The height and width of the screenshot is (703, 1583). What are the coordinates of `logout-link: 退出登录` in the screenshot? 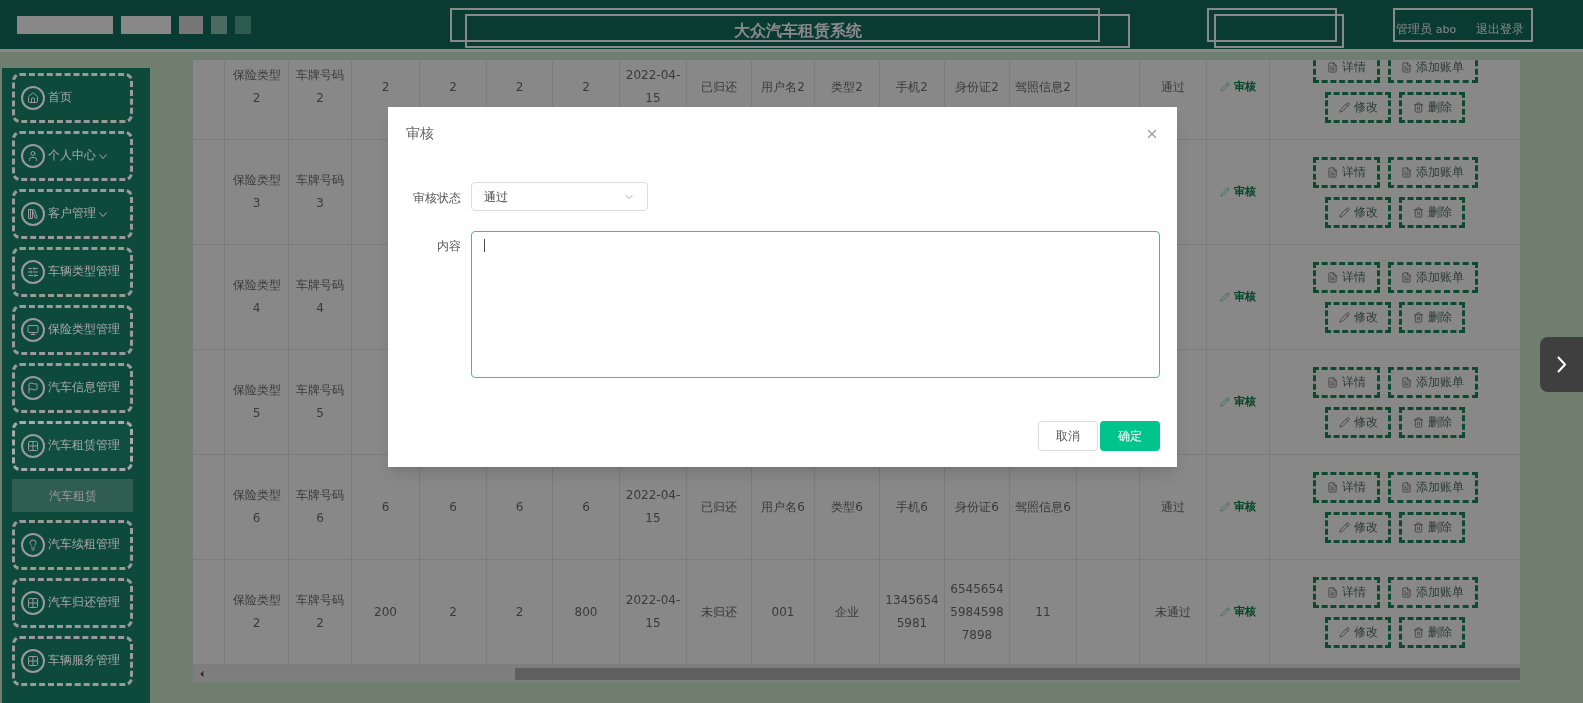 It's located at (1500, 29).